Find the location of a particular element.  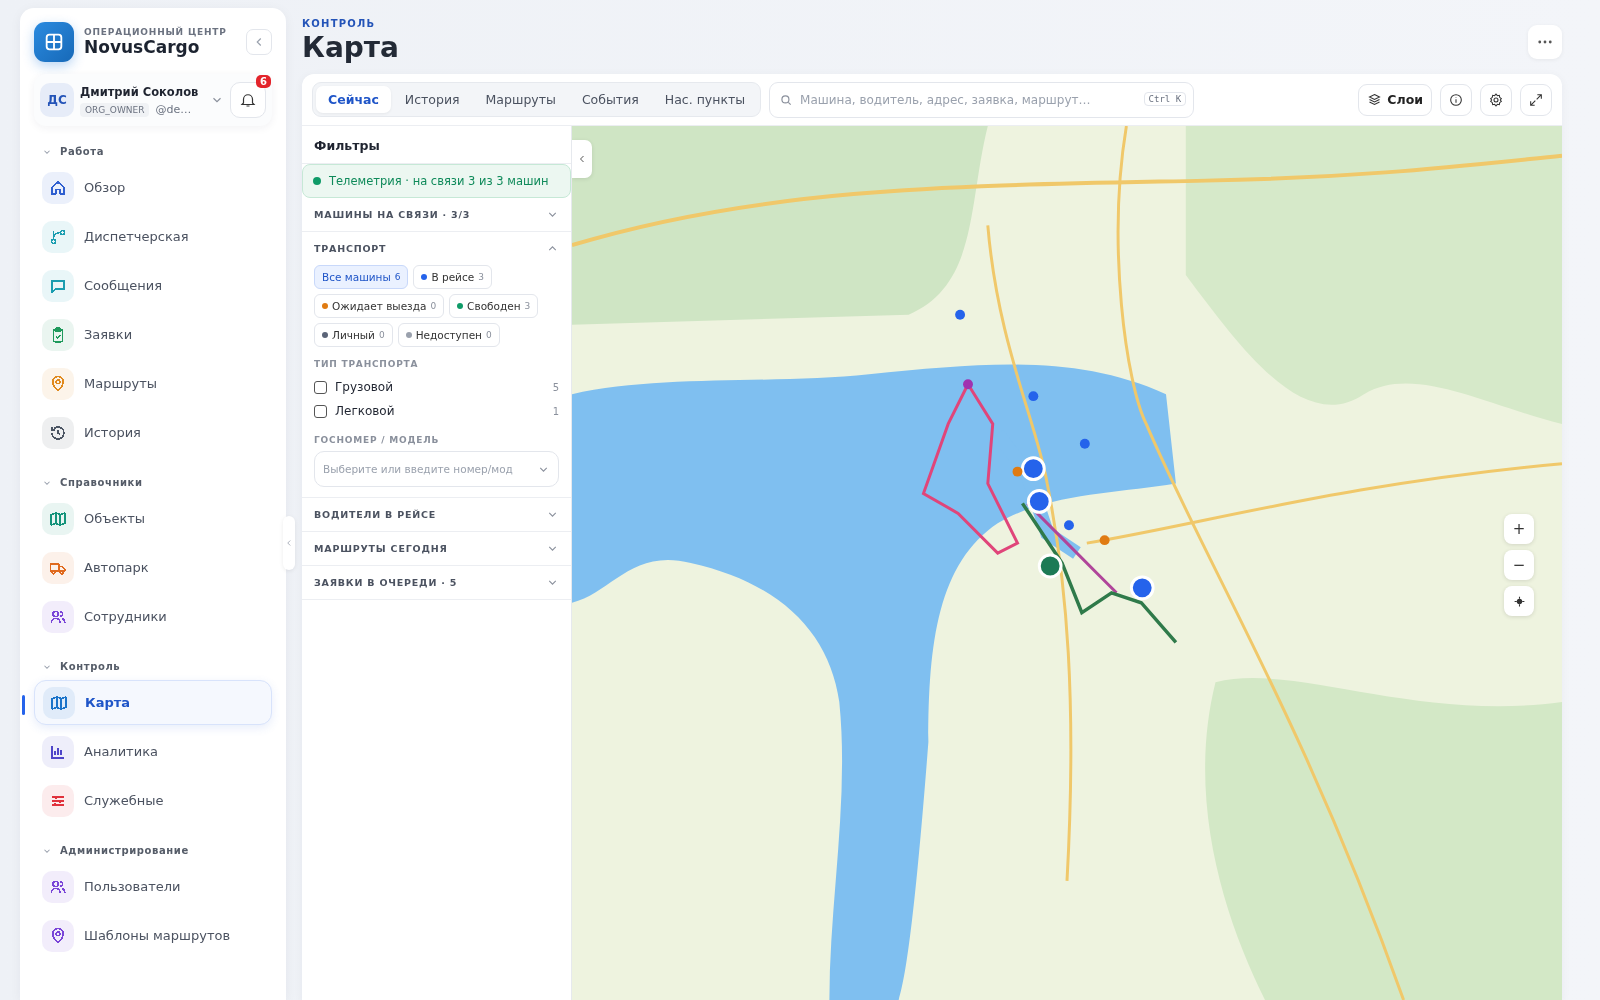

nav-item: Автопарк is located at coordinates (153, 567).